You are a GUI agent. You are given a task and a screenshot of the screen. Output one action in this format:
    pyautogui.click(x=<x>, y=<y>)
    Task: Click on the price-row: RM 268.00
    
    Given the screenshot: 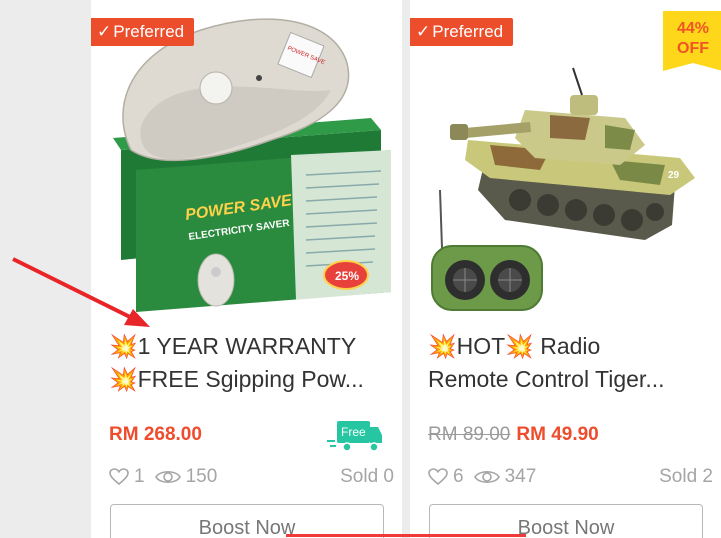 What is the action you would take?
    pyautogui.click(x=155, y=435)
    